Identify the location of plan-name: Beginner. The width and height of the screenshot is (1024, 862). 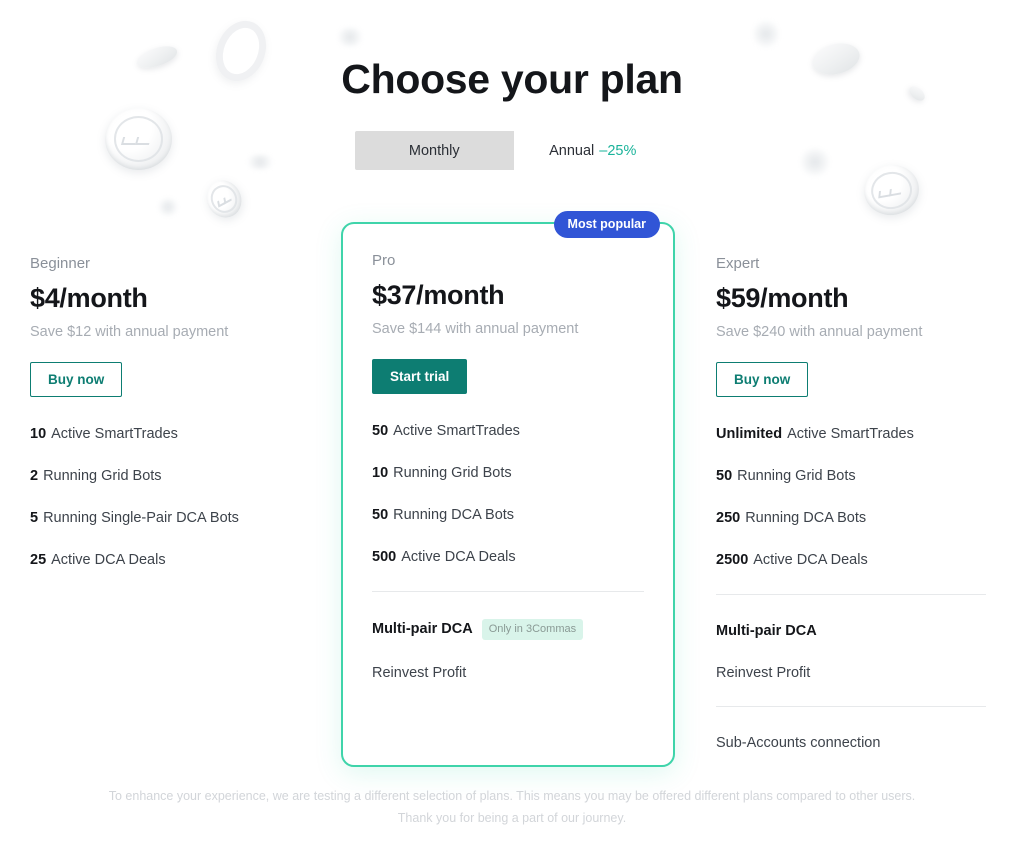
(60, 263).